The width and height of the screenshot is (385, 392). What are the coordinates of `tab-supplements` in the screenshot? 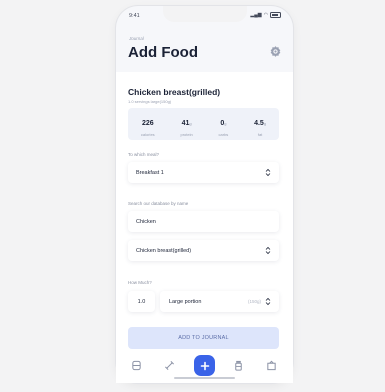 It's located at (238, 365).